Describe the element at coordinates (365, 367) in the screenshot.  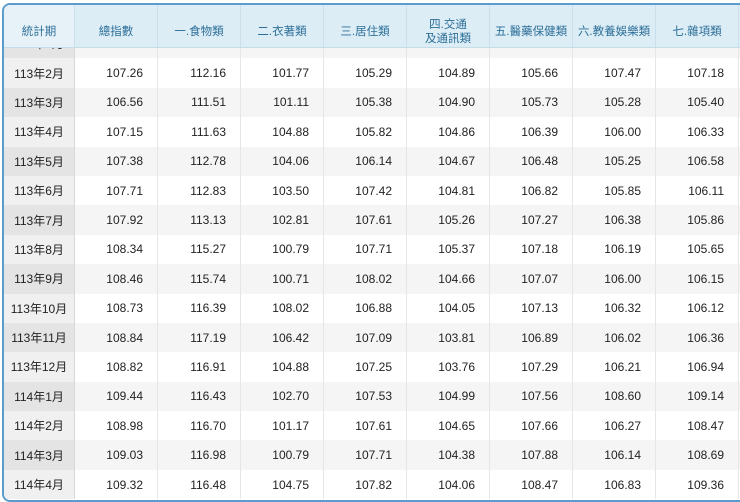
I see `value-cell: 107.25` at that location.